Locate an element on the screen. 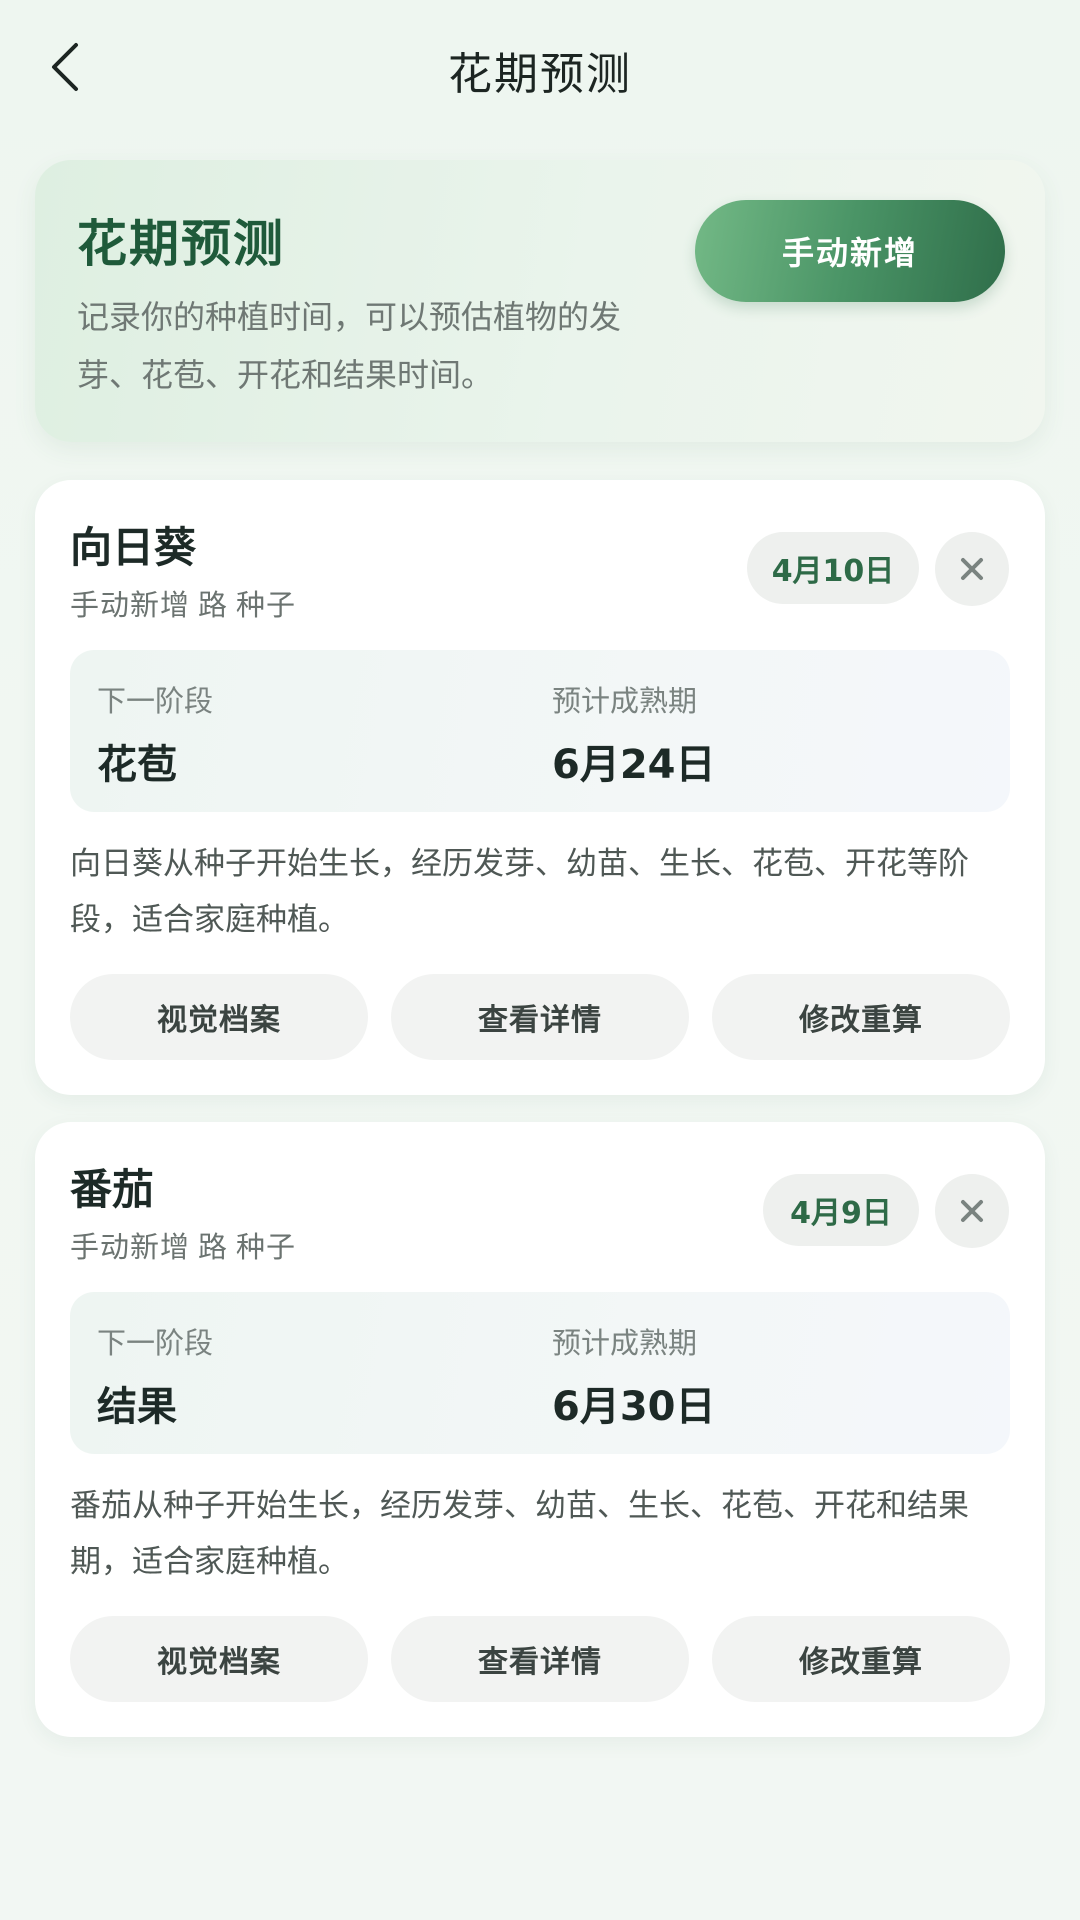  manual-add-button: 手动新增 is located at coordinates (850, 251).